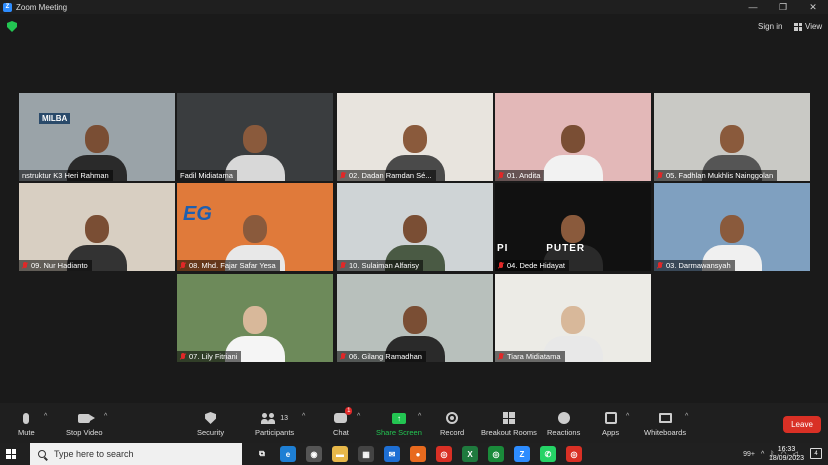 The image size is (828, 465). I want to click on chrome-3-icon: ◎, so click(574, 454).